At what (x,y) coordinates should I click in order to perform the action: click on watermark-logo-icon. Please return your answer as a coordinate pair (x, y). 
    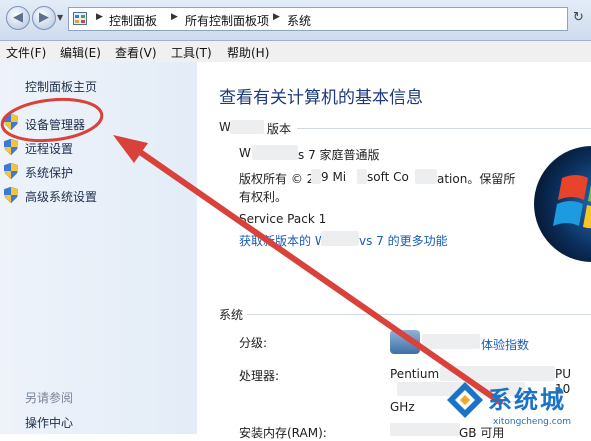
    Looking at the image, I should click on (465, 400).